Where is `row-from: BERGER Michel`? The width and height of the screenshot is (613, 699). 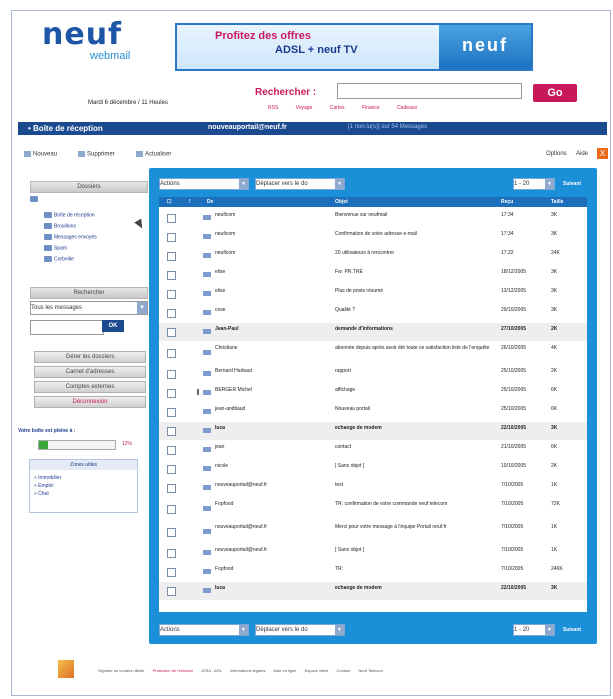 row-from: BERGER Michel is located at coordinates (274, 390).